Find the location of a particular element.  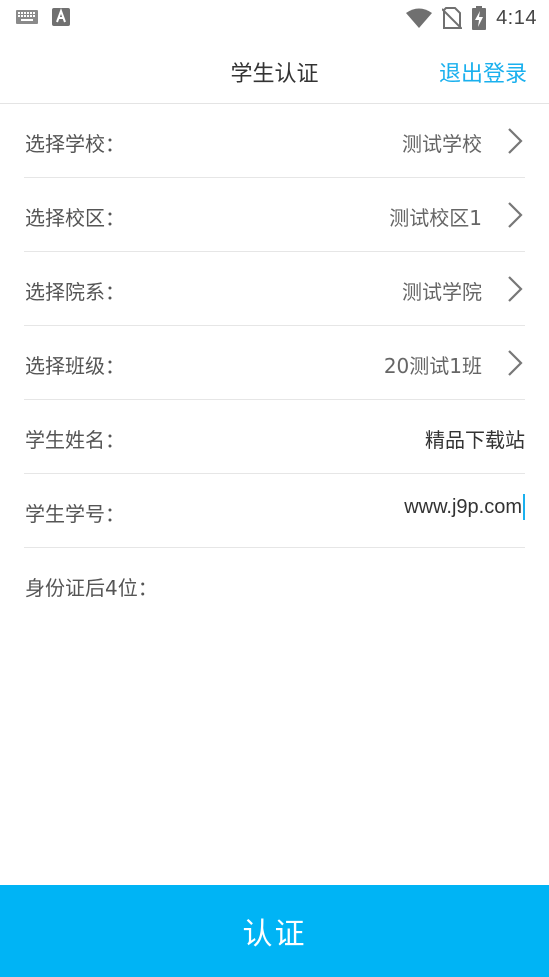

select-class-row: 选择班级： 20测试1班 is located at coordinates (274, 363).